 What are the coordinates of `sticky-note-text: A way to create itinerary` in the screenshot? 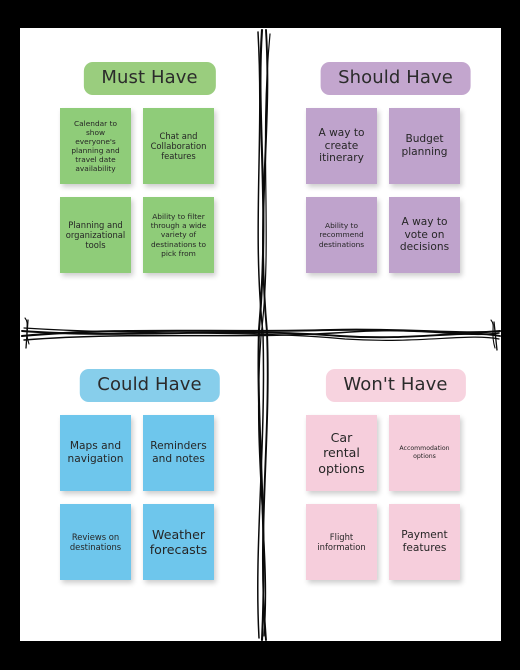 It's located at (341, 145).